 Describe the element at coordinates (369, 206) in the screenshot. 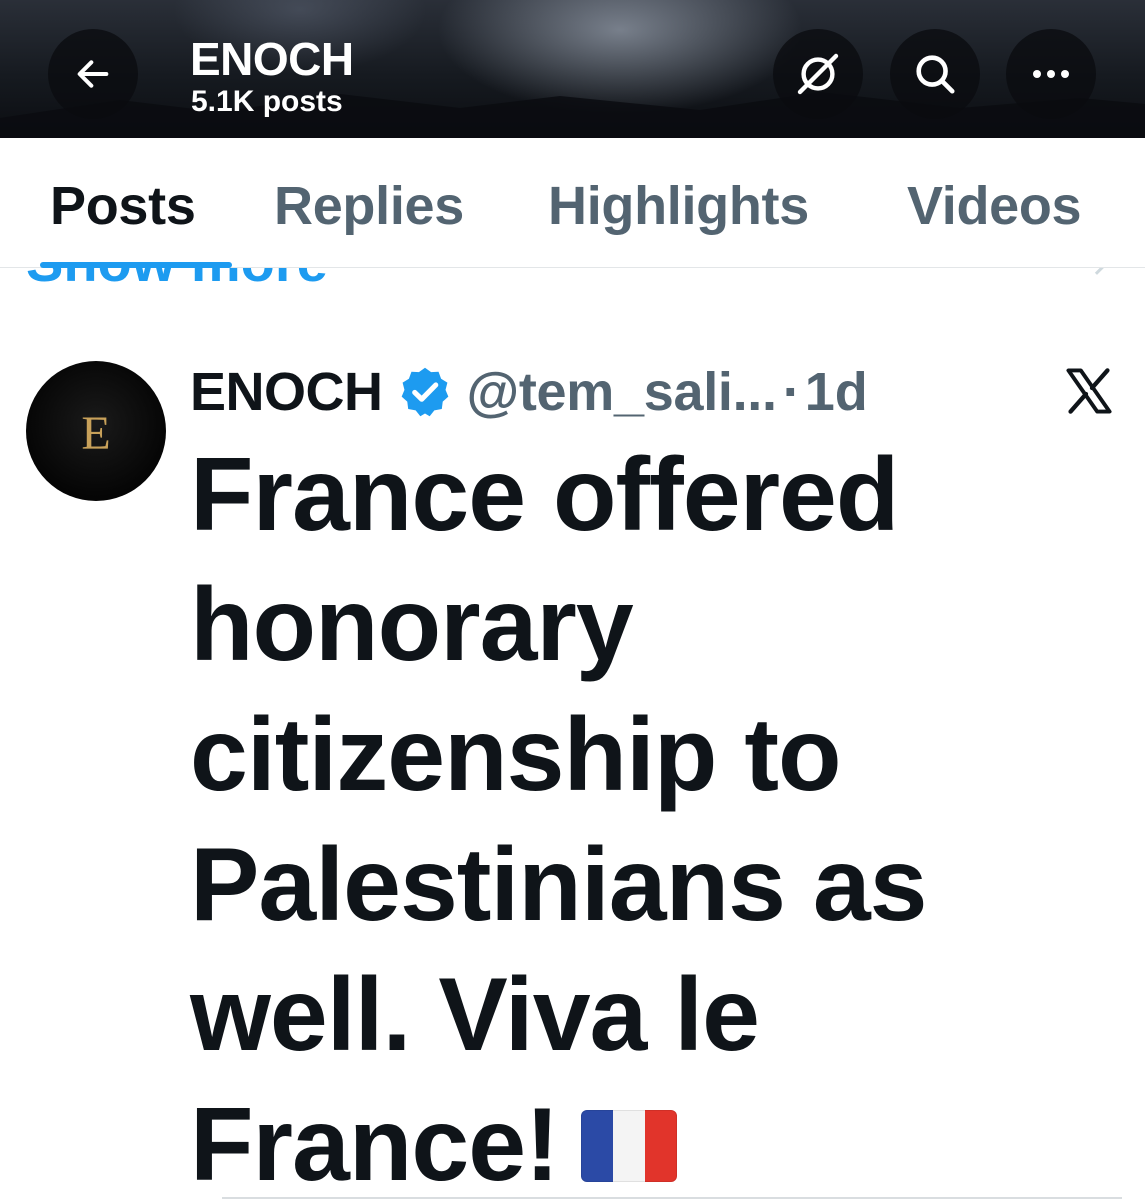

I see `tab-replies: Replies` at that location.